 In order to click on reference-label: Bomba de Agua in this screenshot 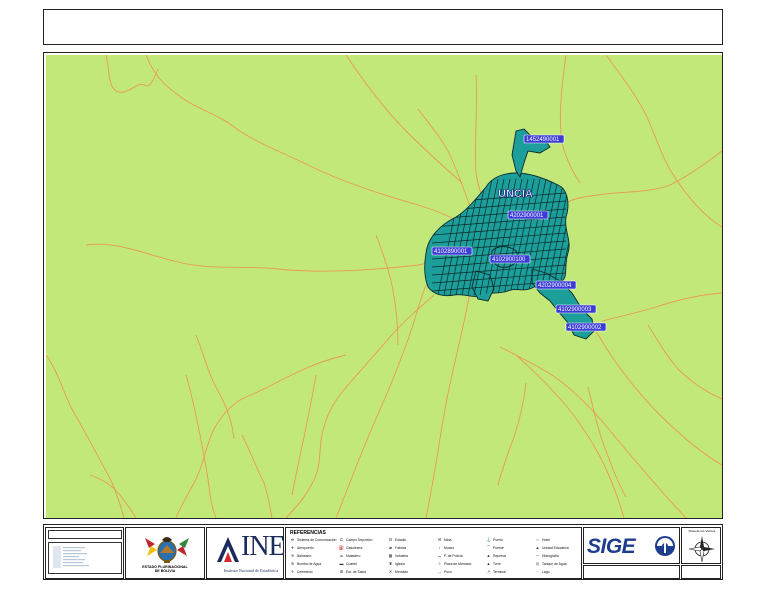, I will do `click(309, 564)`.